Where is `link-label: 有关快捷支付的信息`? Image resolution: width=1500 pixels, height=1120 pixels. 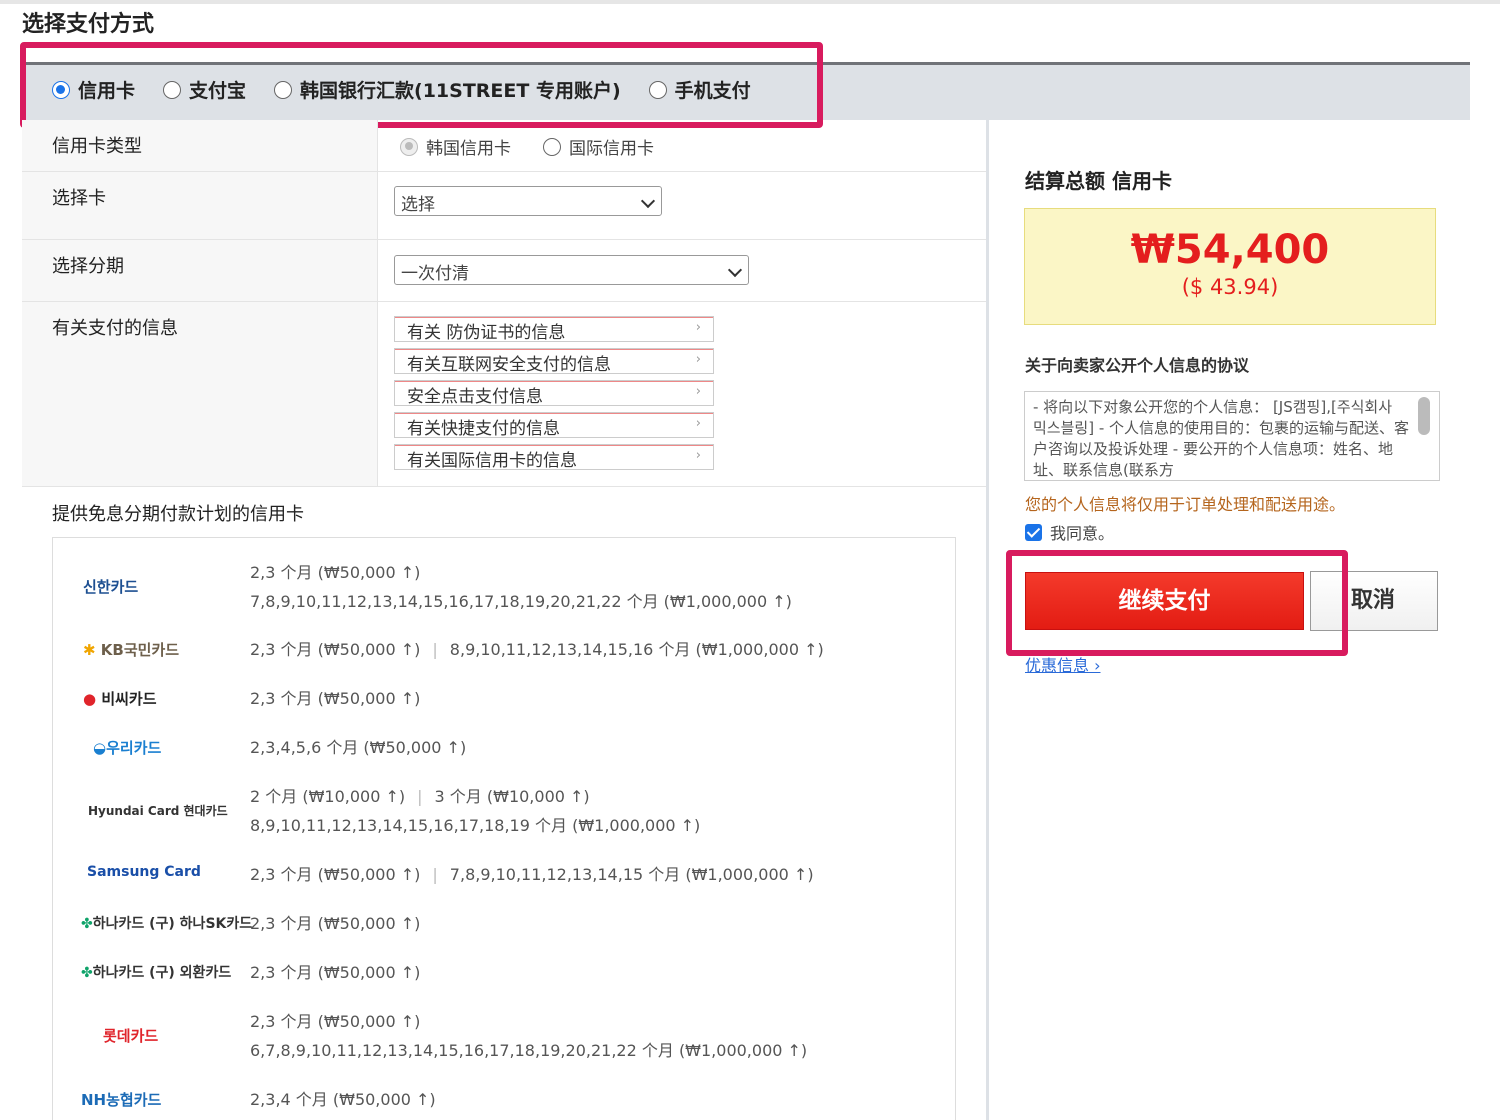
link-label: 有关快捷支付的信息 is located at coordinates (483, 429).